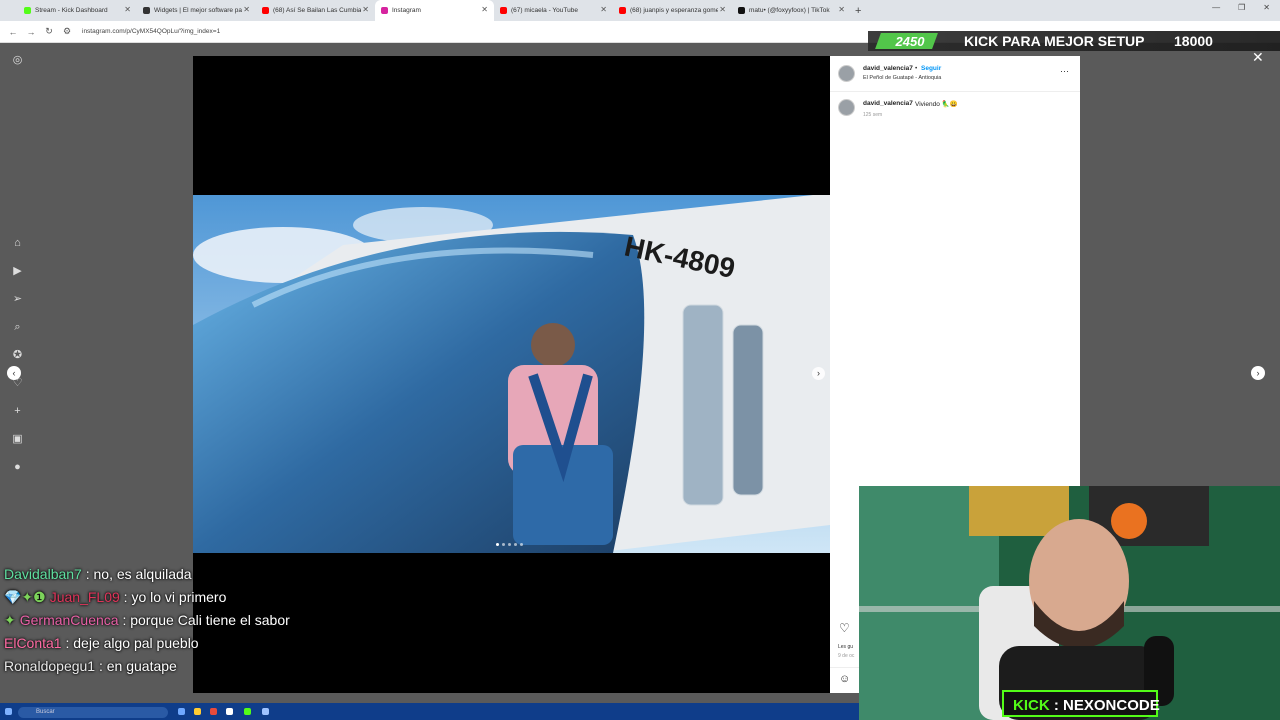  What do you see at coordinates (1193, 41) in the screenshot?
I see `goal-target: 18000` at bounding box center [1193, 41].